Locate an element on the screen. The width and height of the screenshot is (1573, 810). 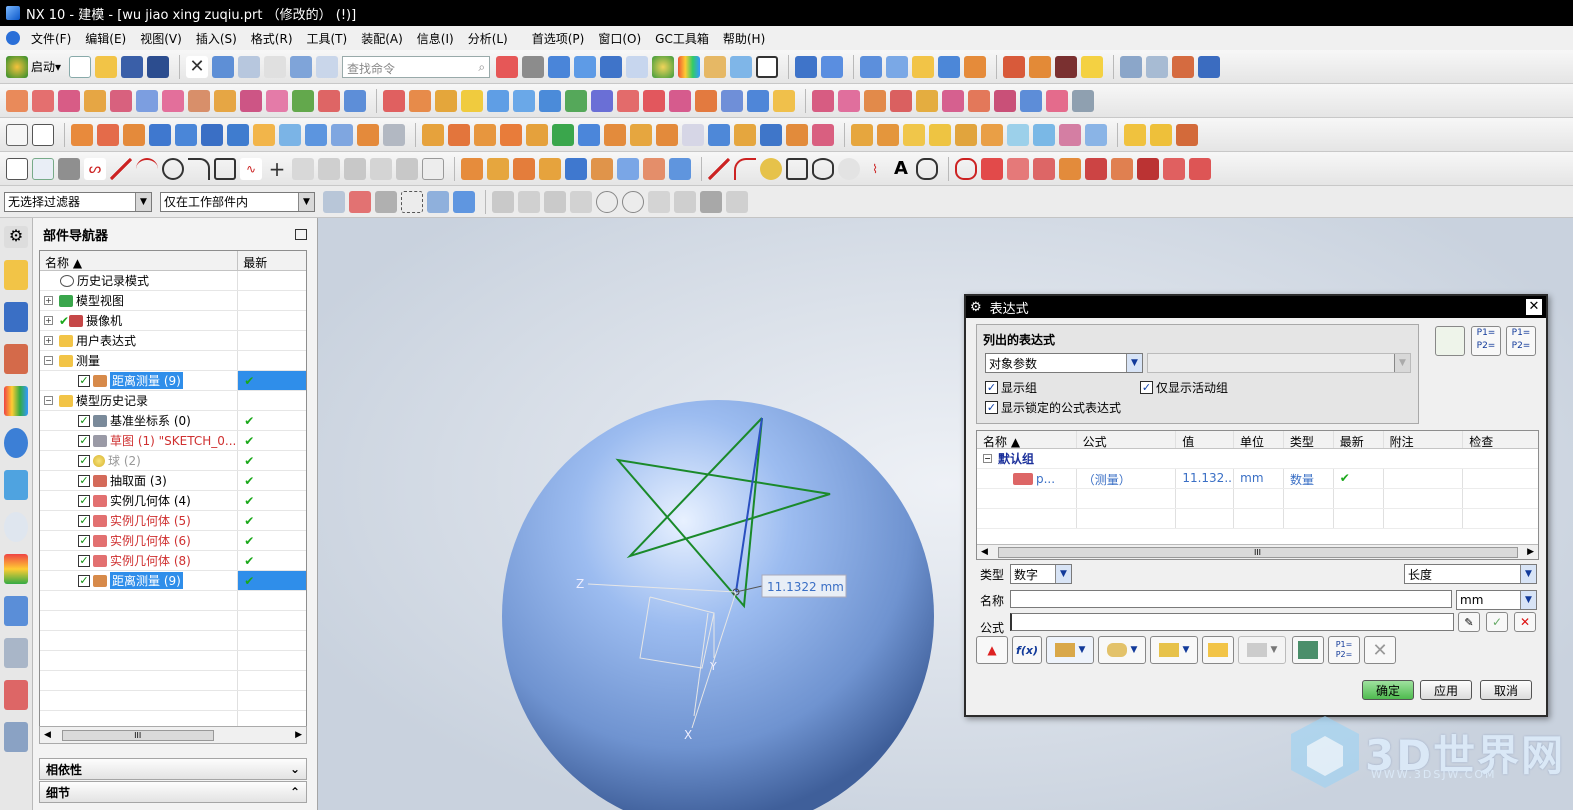
extend-icon is located at coordinates (355, 168).